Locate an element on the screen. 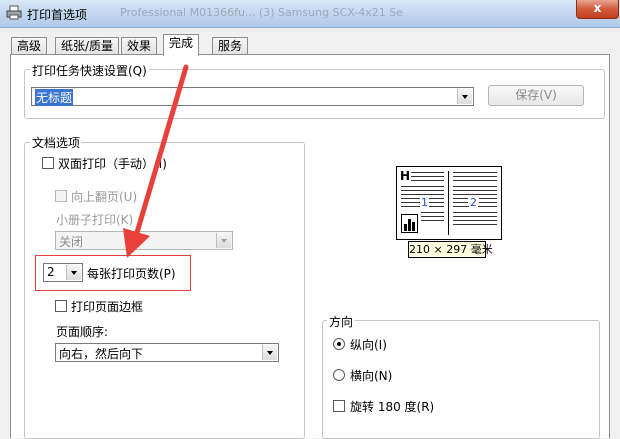 The height and width of the screenshot is (439, 620). close-icon: x is located at coordinates (597, 8).